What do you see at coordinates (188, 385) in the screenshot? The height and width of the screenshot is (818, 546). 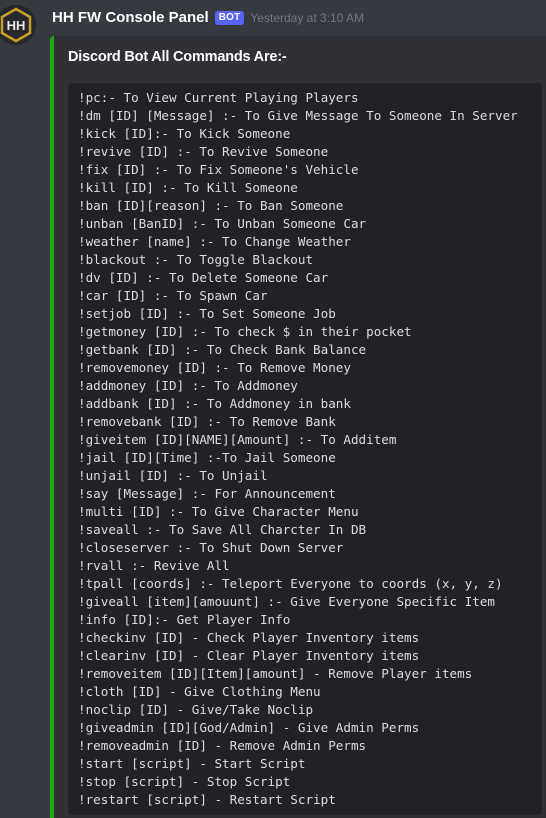 I see `command-line: !addmoney [ID] :- To Addmoney` at bounding box center [188, 385].